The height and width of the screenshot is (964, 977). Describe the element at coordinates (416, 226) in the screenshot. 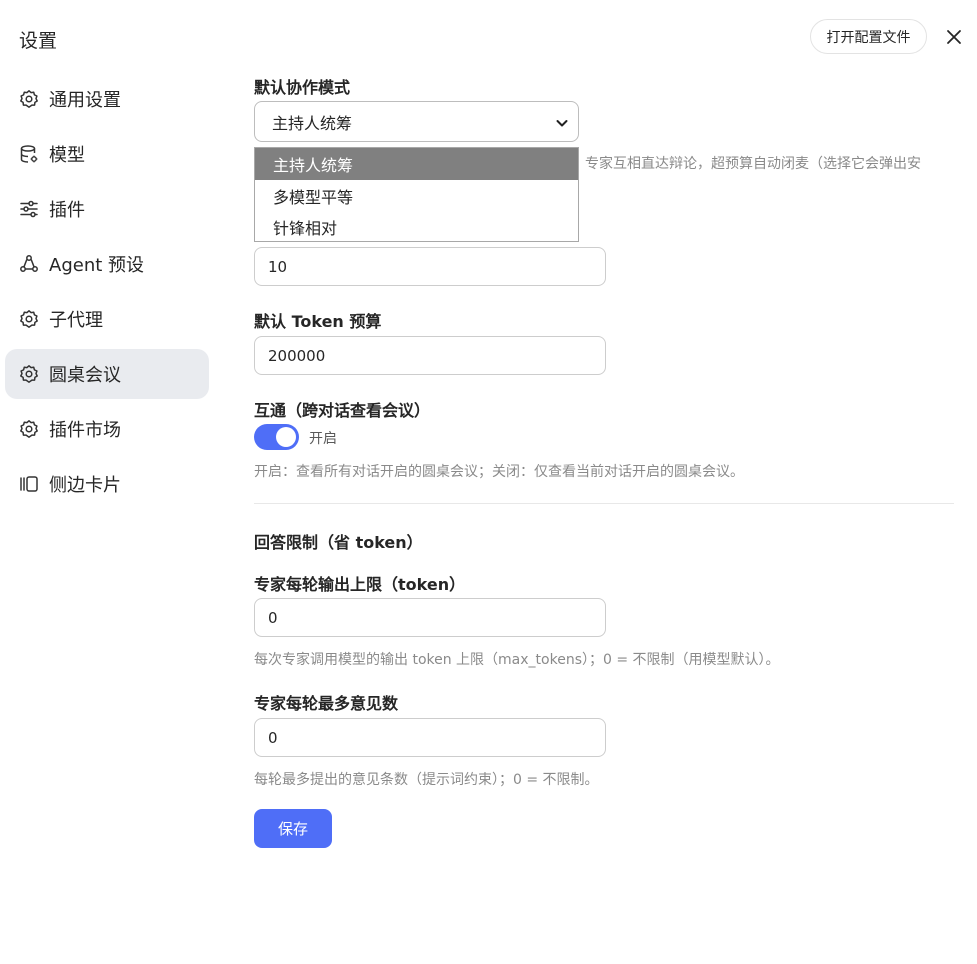

I see `dropdown-option: 针锋相对` at that location.